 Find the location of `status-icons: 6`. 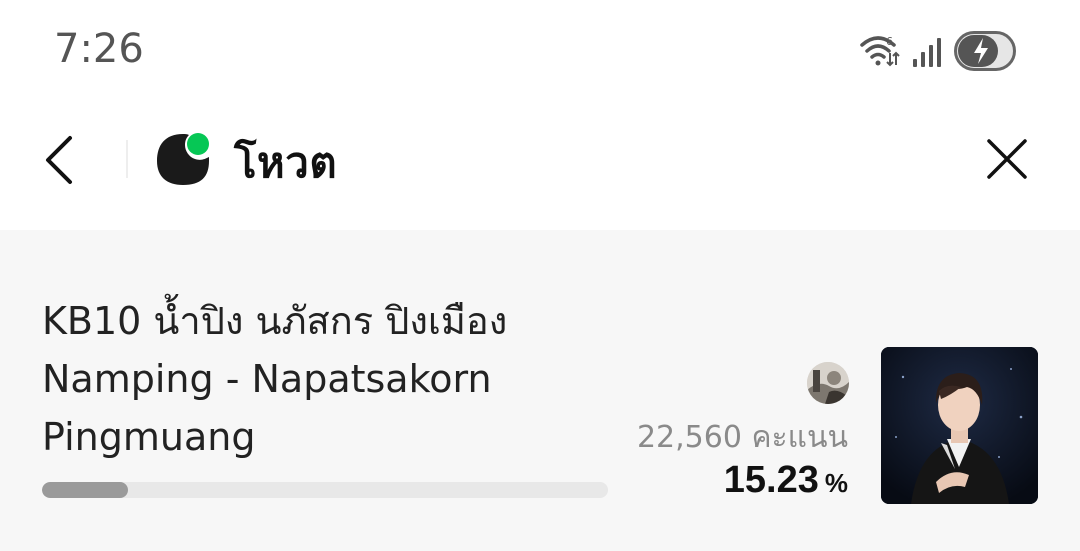

status-icons: 6 is located at coordinates (938, 51).